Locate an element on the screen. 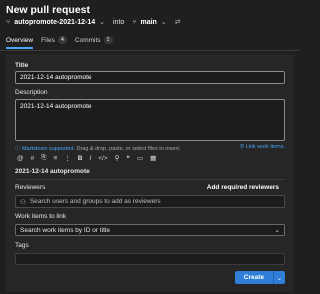 Image resolution: width=320 pixels, height=294 pixels. create-split-button: Create ⌄ is located at coordinates (259, 277).